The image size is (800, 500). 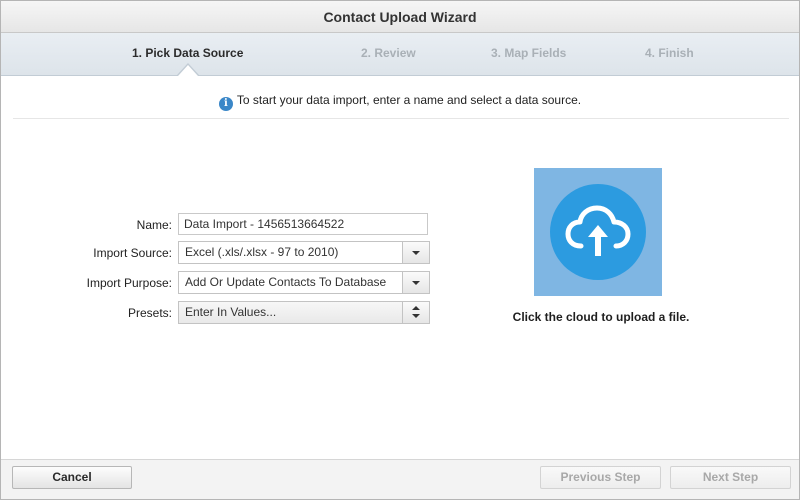 What do you see at coordinates (401, 118) in the screenshot?
I see `divider` at bounding box center [401, 118].